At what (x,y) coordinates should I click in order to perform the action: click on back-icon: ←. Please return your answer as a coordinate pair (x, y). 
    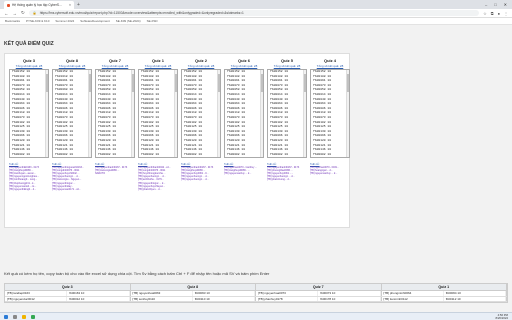
    Looking at the image, I should click on (6, 13).